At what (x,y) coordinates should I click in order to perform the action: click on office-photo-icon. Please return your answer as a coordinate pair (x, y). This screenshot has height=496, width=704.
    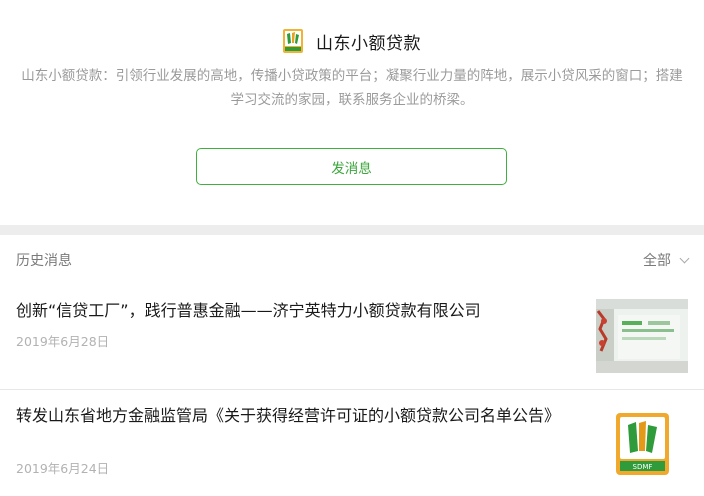
    Looking at the image, I should click on (642, 336).